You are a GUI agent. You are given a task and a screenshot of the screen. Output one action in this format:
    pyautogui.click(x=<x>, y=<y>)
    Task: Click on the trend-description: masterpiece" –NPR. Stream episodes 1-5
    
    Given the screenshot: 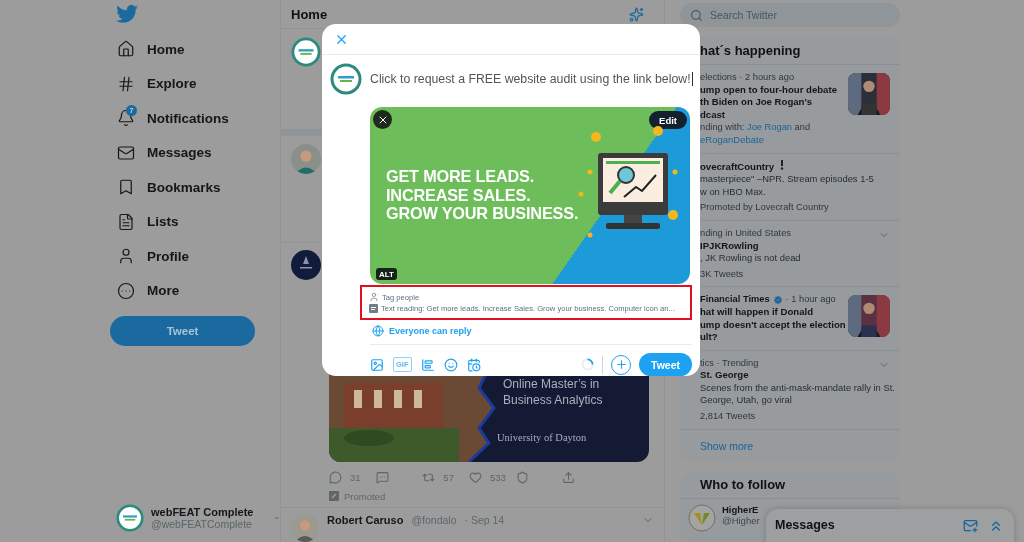 What is the action you would take?
    pyautogui.click(x=787, y=179)
    